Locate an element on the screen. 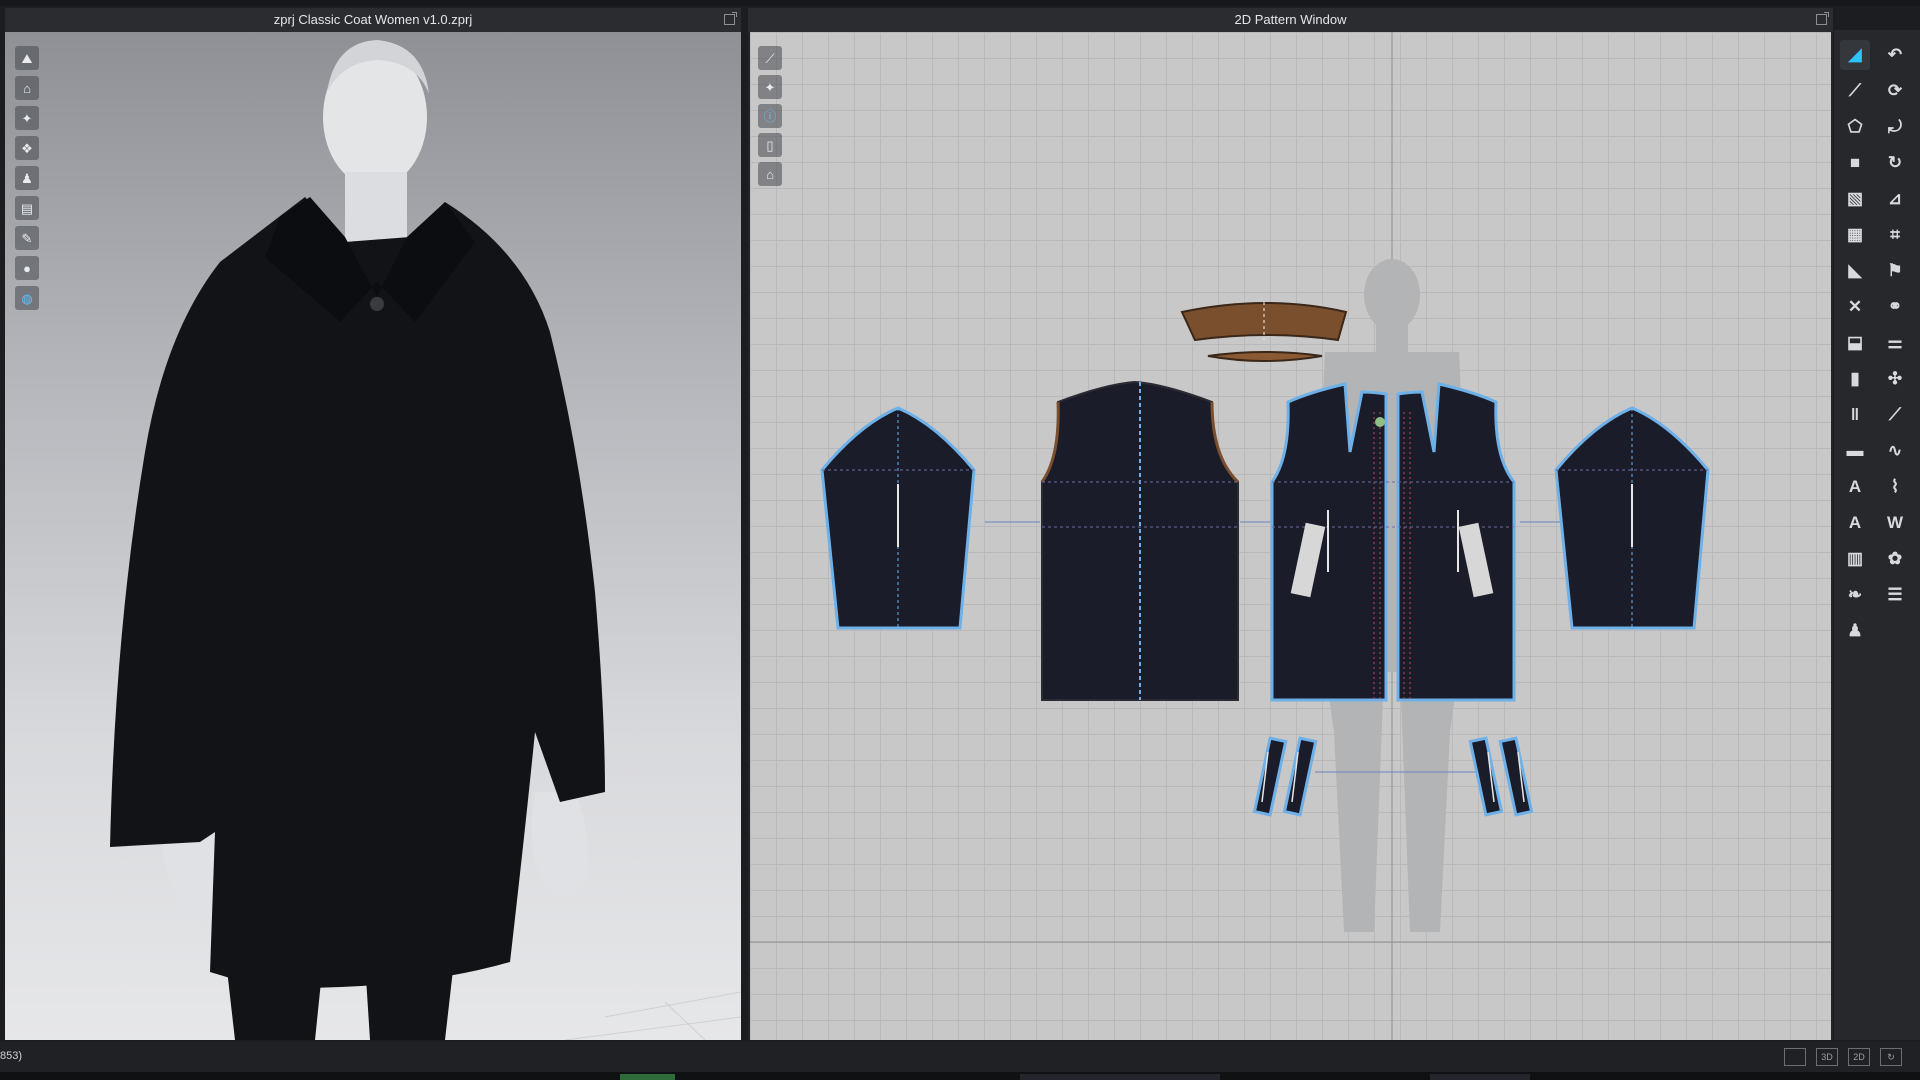  back-piece is located at coordinates (1140, 540).